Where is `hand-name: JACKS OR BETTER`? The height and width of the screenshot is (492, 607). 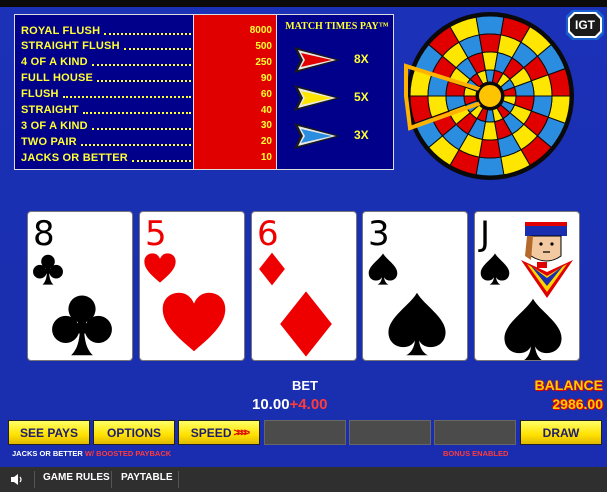 hand-name: JACKS OR BETTER is located at coordinates (74, 157).